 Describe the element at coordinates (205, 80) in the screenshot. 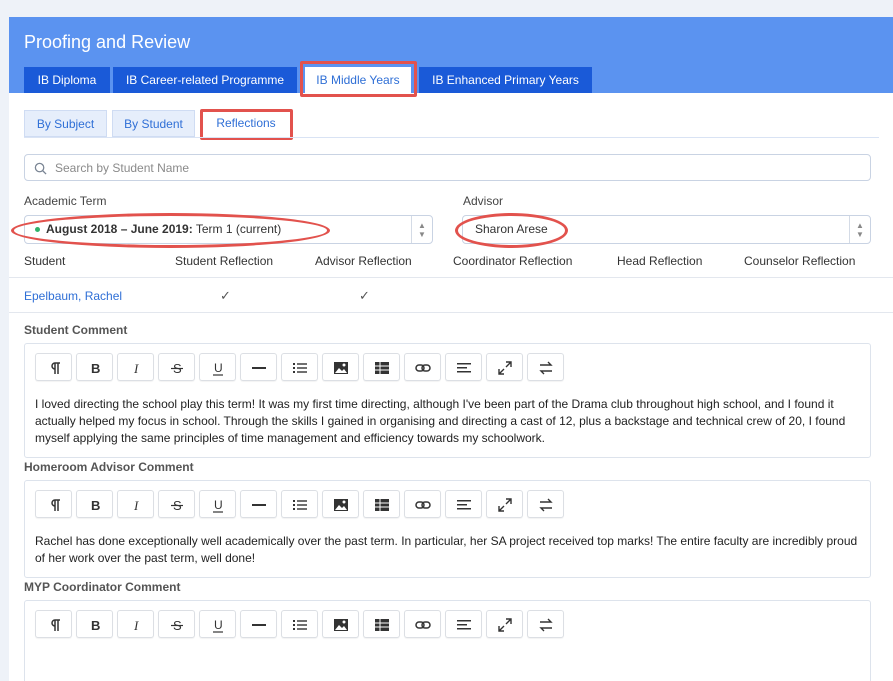

I see `tab-ib-career-related: IB Career-related Programme` at that location.